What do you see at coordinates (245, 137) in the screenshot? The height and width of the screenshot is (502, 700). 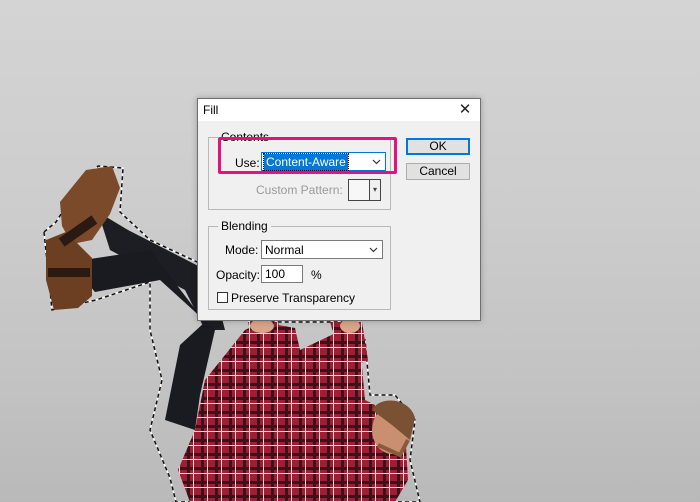 I see `contents-legend: Contents` at bounding box center [245, 137].